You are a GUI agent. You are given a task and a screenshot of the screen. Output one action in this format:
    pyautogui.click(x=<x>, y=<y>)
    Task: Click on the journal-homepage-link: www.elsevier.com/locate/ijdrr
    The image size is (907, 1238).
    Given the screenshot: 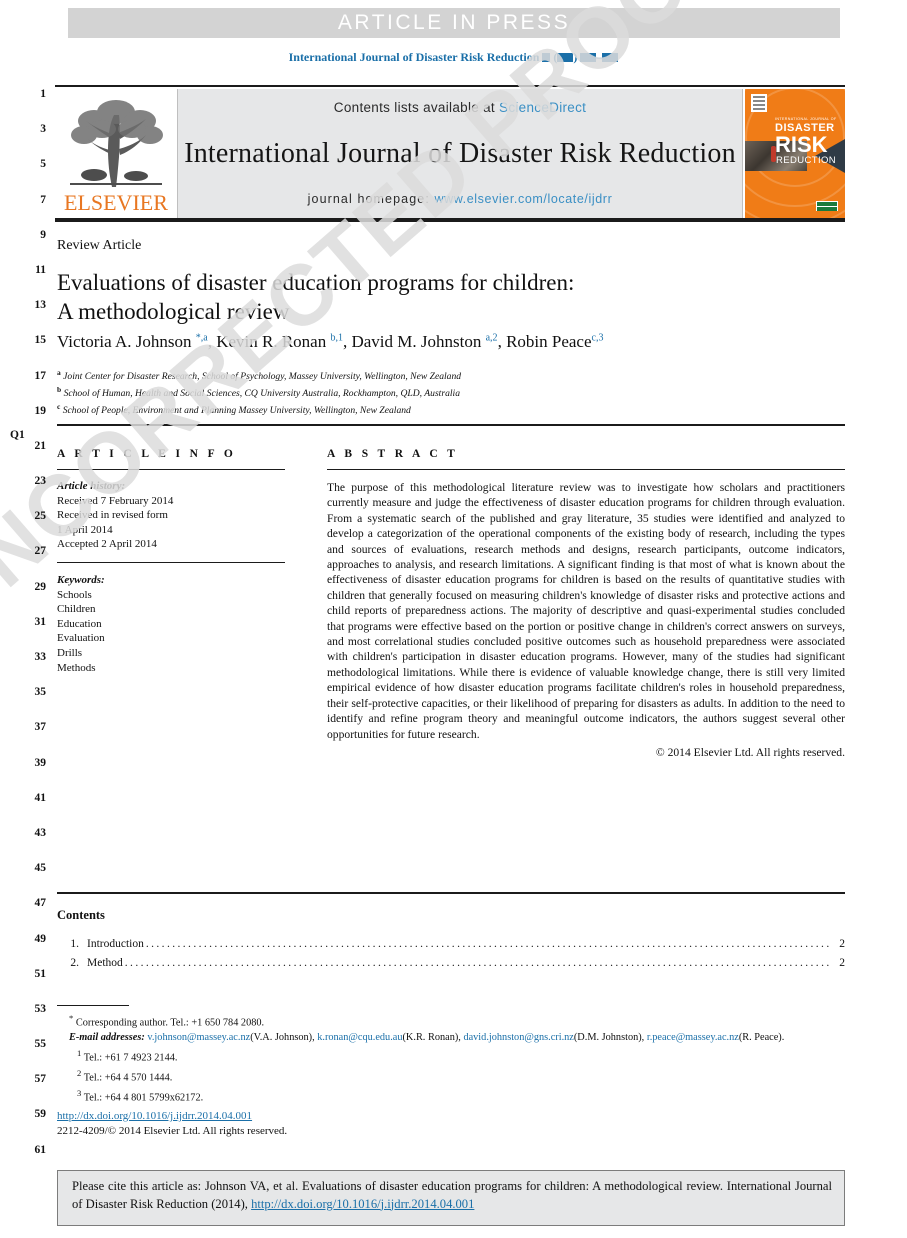 What is the action you would take?
    pyautogui.click(x=523, y=199)
    